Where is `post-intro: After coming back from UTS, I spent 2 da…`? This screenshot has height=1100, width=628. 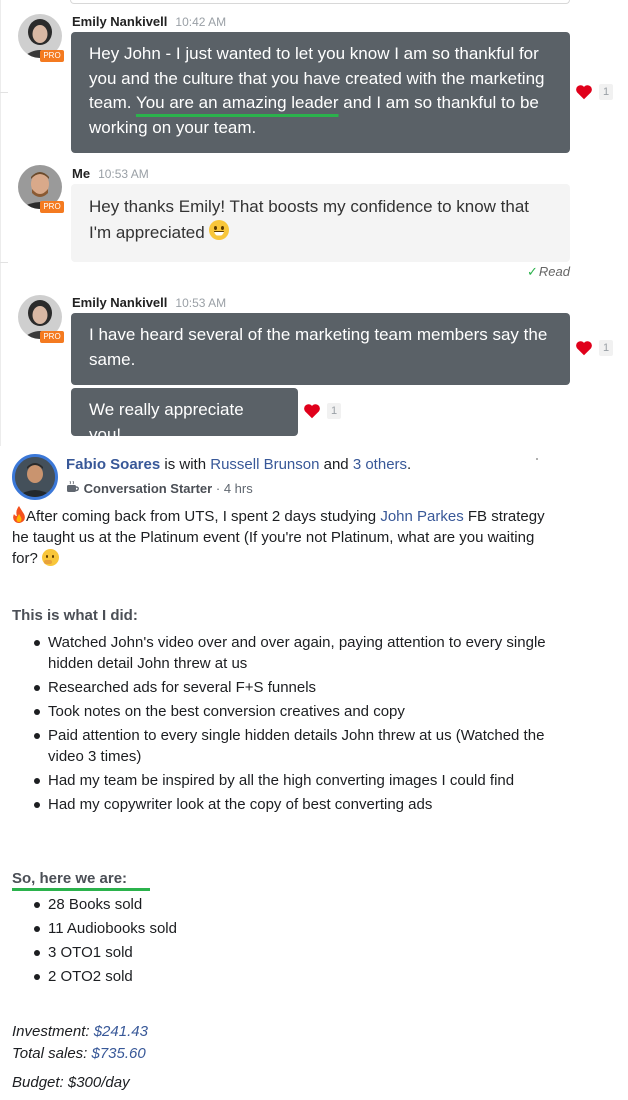 post-intro: After coming back from UTS, I spent 2 da… is located at coordinates (282, 537).